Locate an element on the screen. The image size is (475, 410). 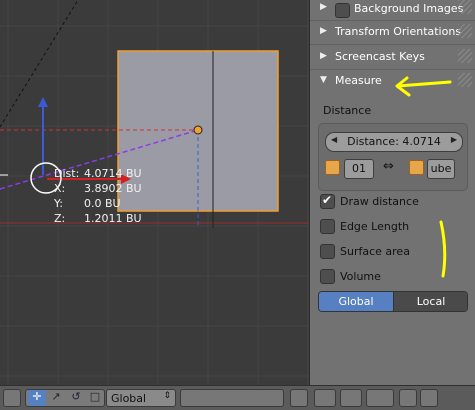
annotation-arrow-icon is located at coordinates (424, 84).